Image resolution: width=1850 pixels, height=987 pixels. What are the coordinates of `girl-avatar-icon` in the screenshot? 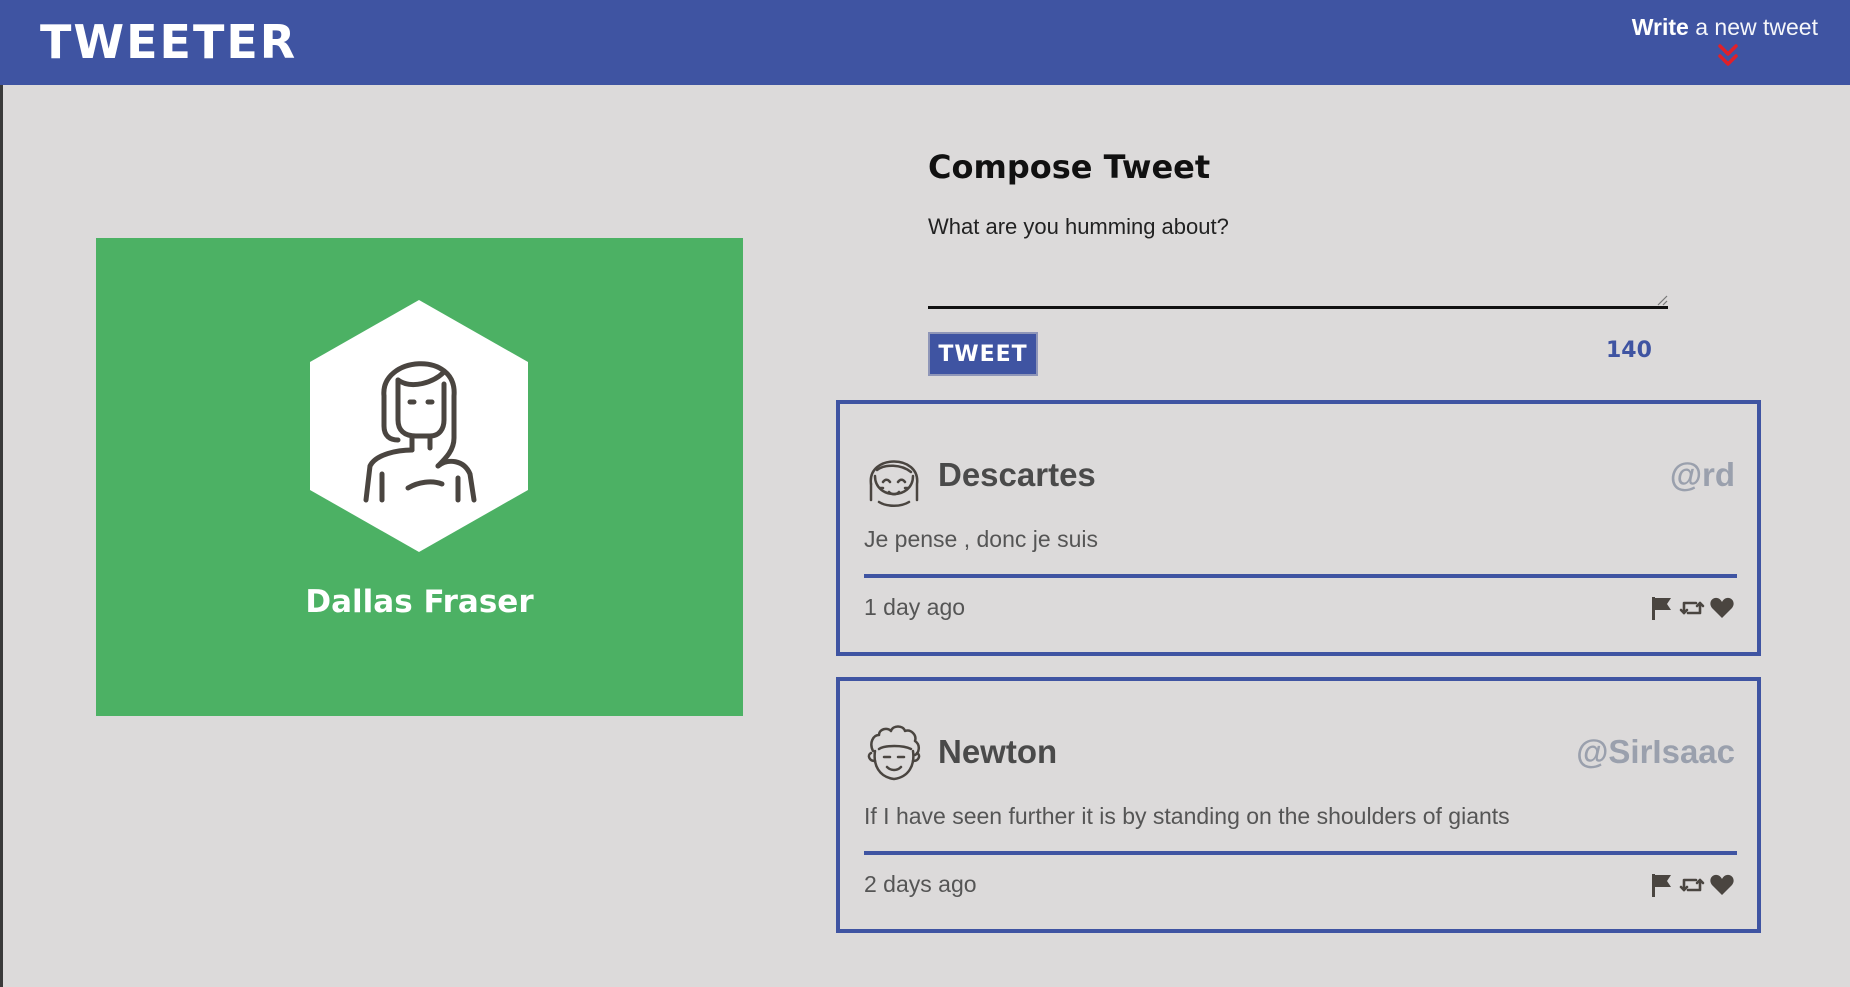 It's located at (894, 483).